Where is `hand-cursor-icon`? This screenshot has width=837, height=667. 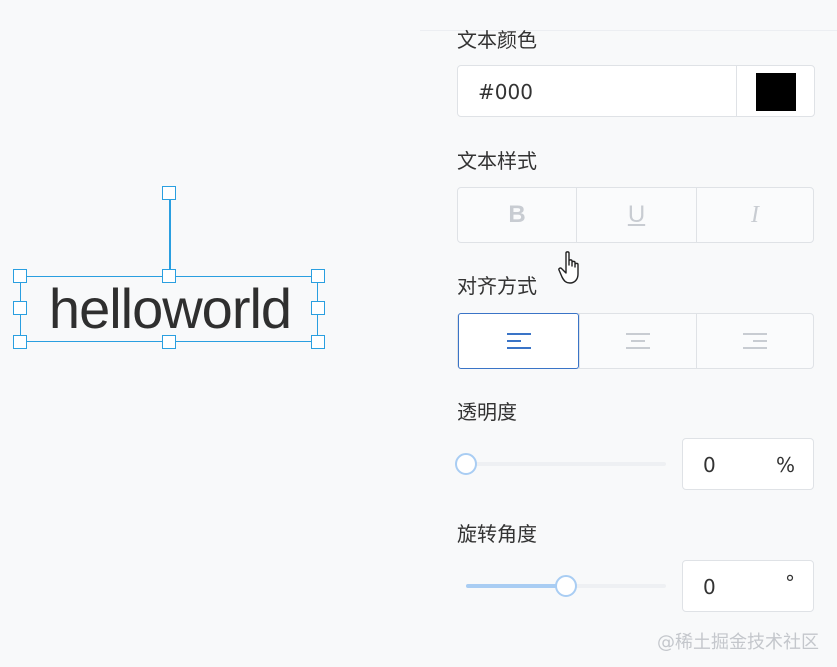
hand-cursor-icon is located at coordinates (568, 267).